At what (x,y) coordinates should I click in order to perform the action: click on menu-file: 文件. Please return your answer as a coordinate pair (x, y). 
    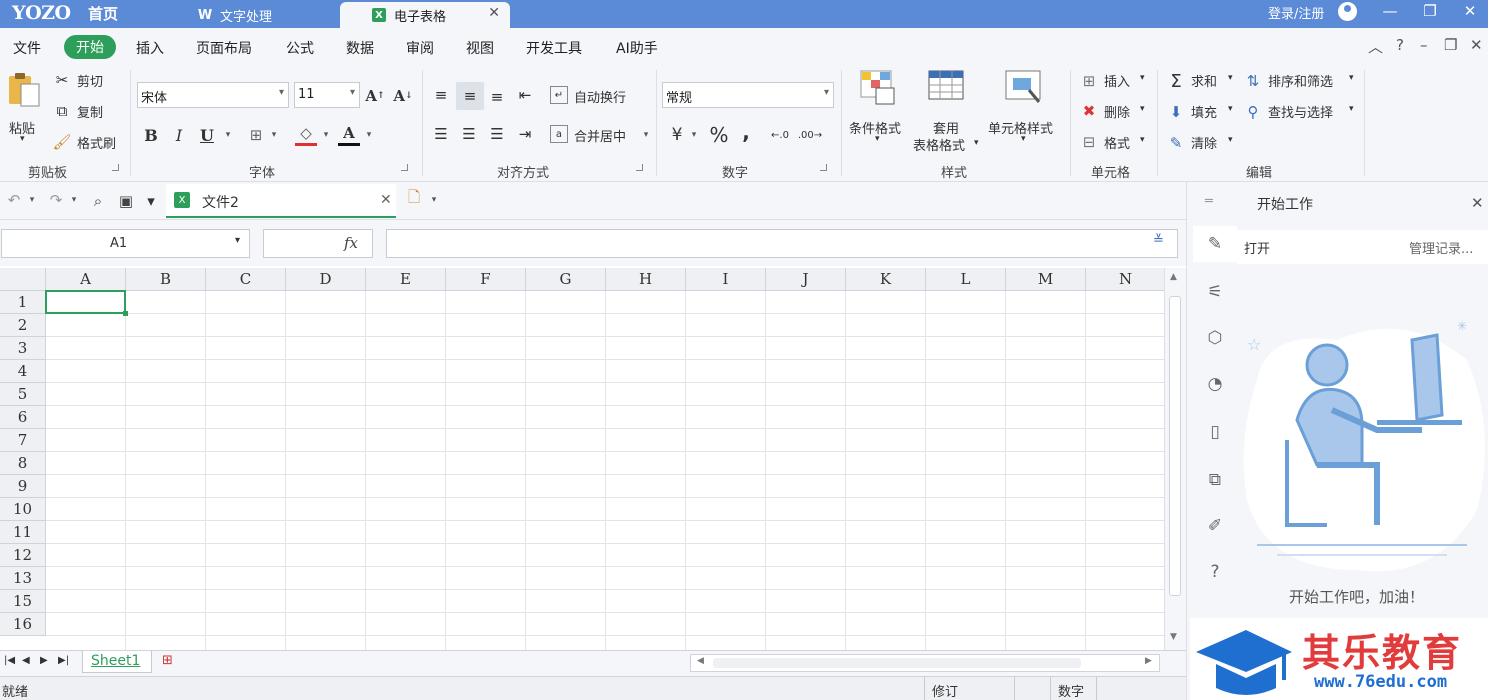
    Looking at the image, I should click on (27, 48).